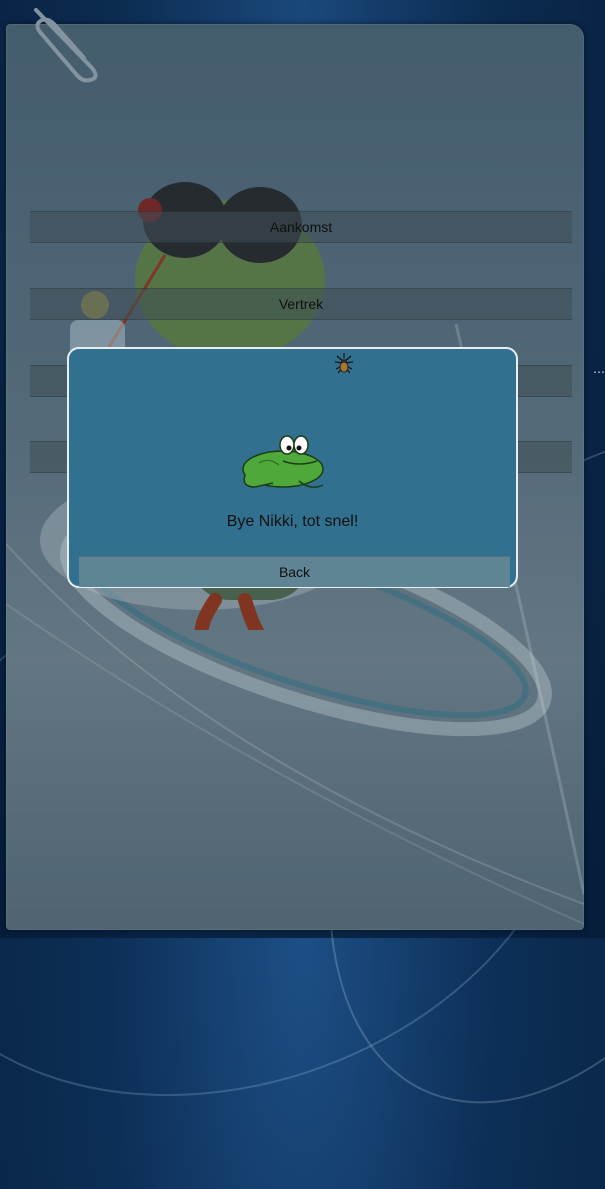  I want to click on spider-icon, so click(344, 363).